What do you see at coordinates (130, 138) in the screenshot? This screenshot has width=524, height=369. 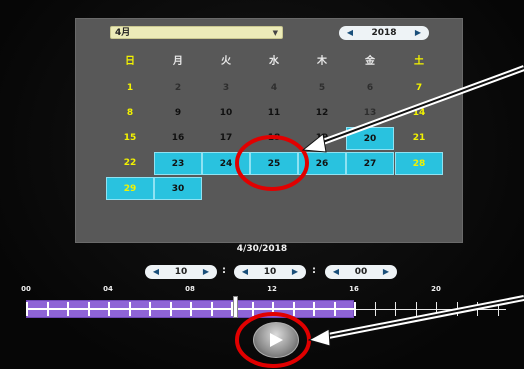 I see `calendar-day: 15` at bounding box center [130, 138].